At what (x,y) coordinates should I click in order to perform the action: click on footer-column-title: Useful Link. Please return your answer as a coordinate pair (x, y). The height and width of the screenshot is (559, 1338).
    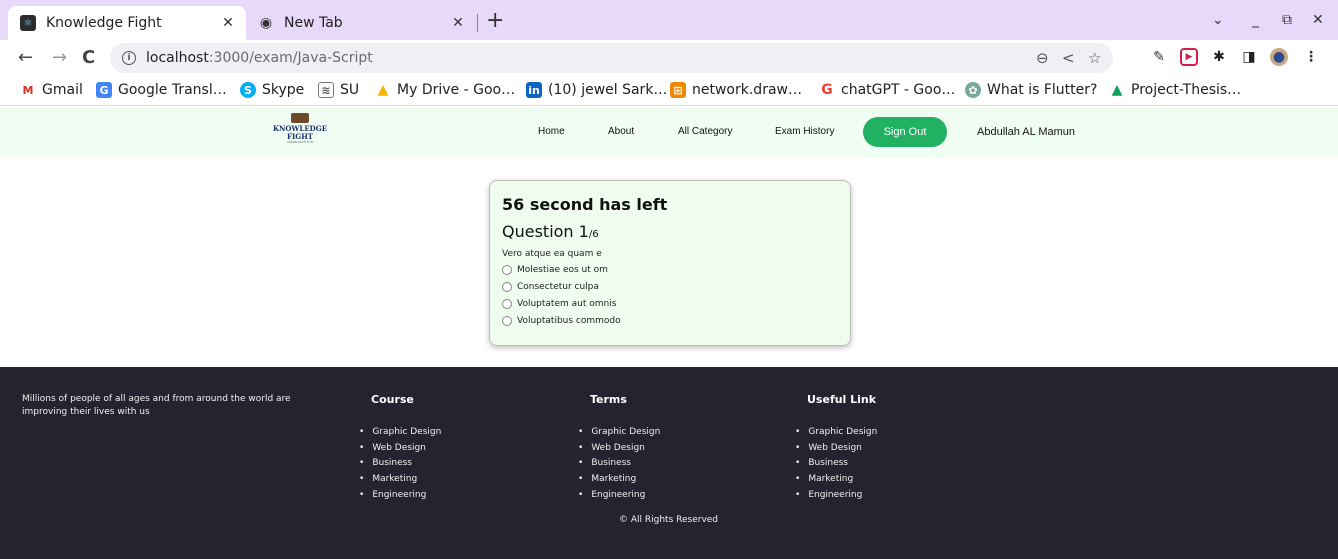
    Looking at the image, I should click on (842, 399).